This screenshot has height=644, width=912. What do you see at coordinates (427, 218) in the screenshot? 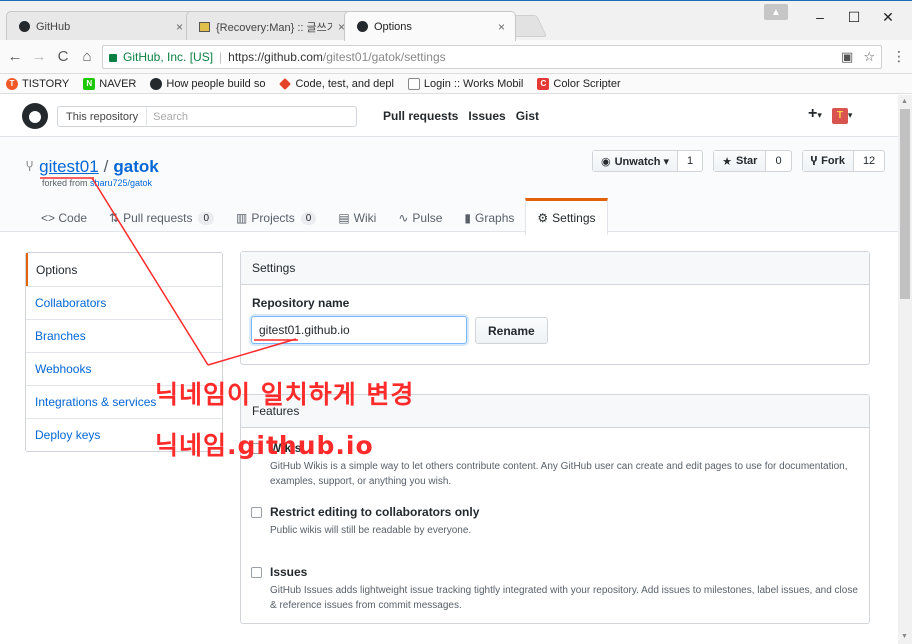
I see `tab-label: Pulse` at bounding box center [427, 218].